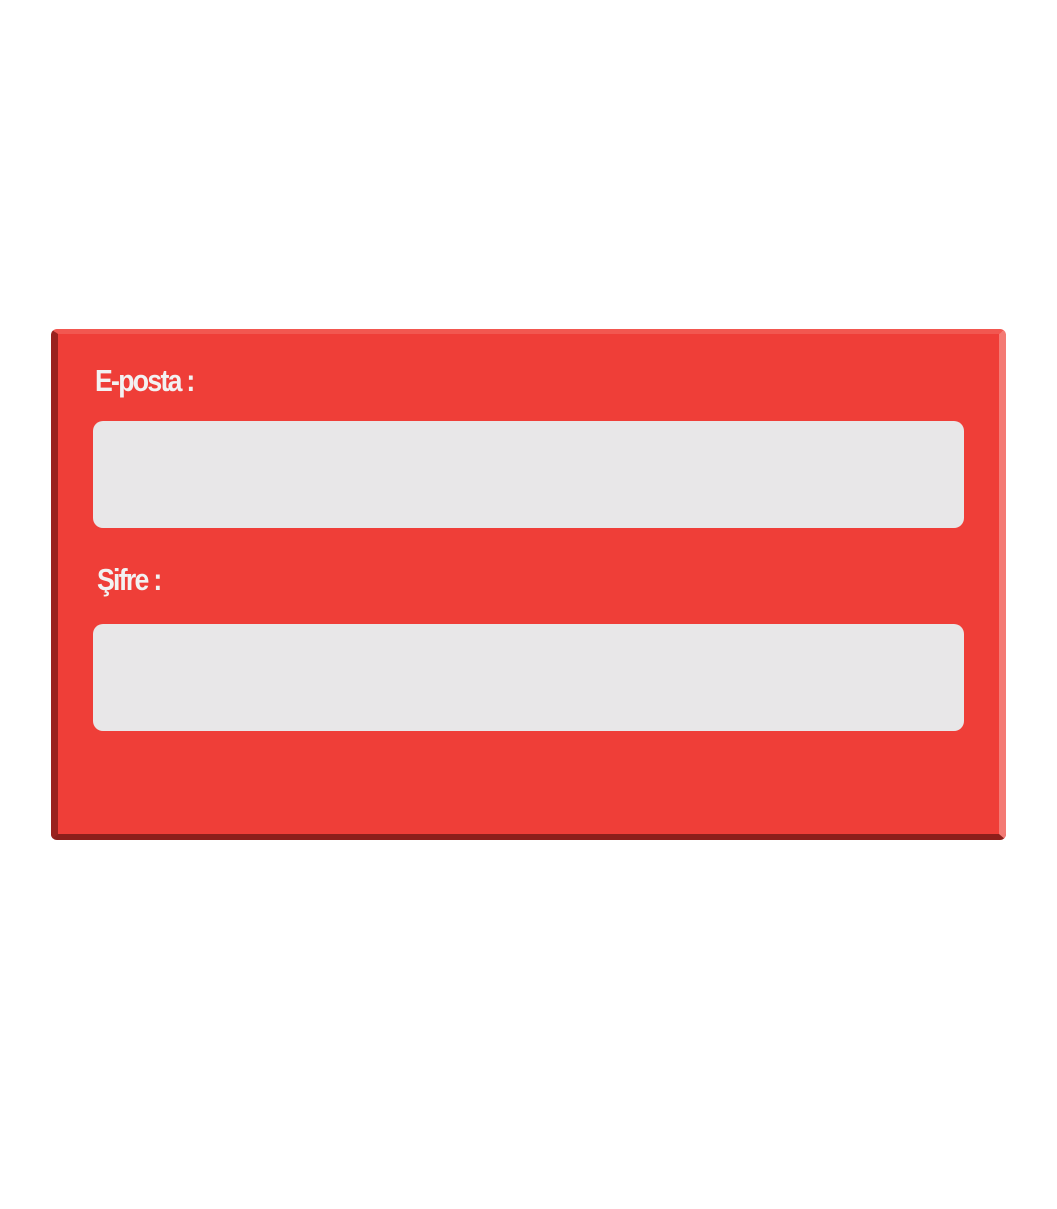 This screenshot has height=1209, width=1057. What do you see at coordinates (528, 474) in the screenshot?
I see `email-field` at bounding box center [528, 474].